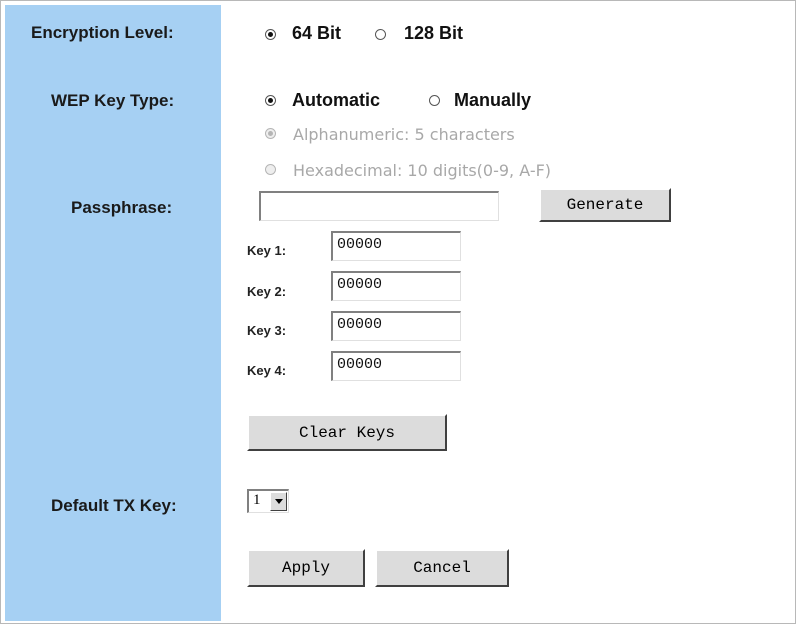 This screenshot has height=624, width=796. I want to click on passphrase-input, so click(379, 206).